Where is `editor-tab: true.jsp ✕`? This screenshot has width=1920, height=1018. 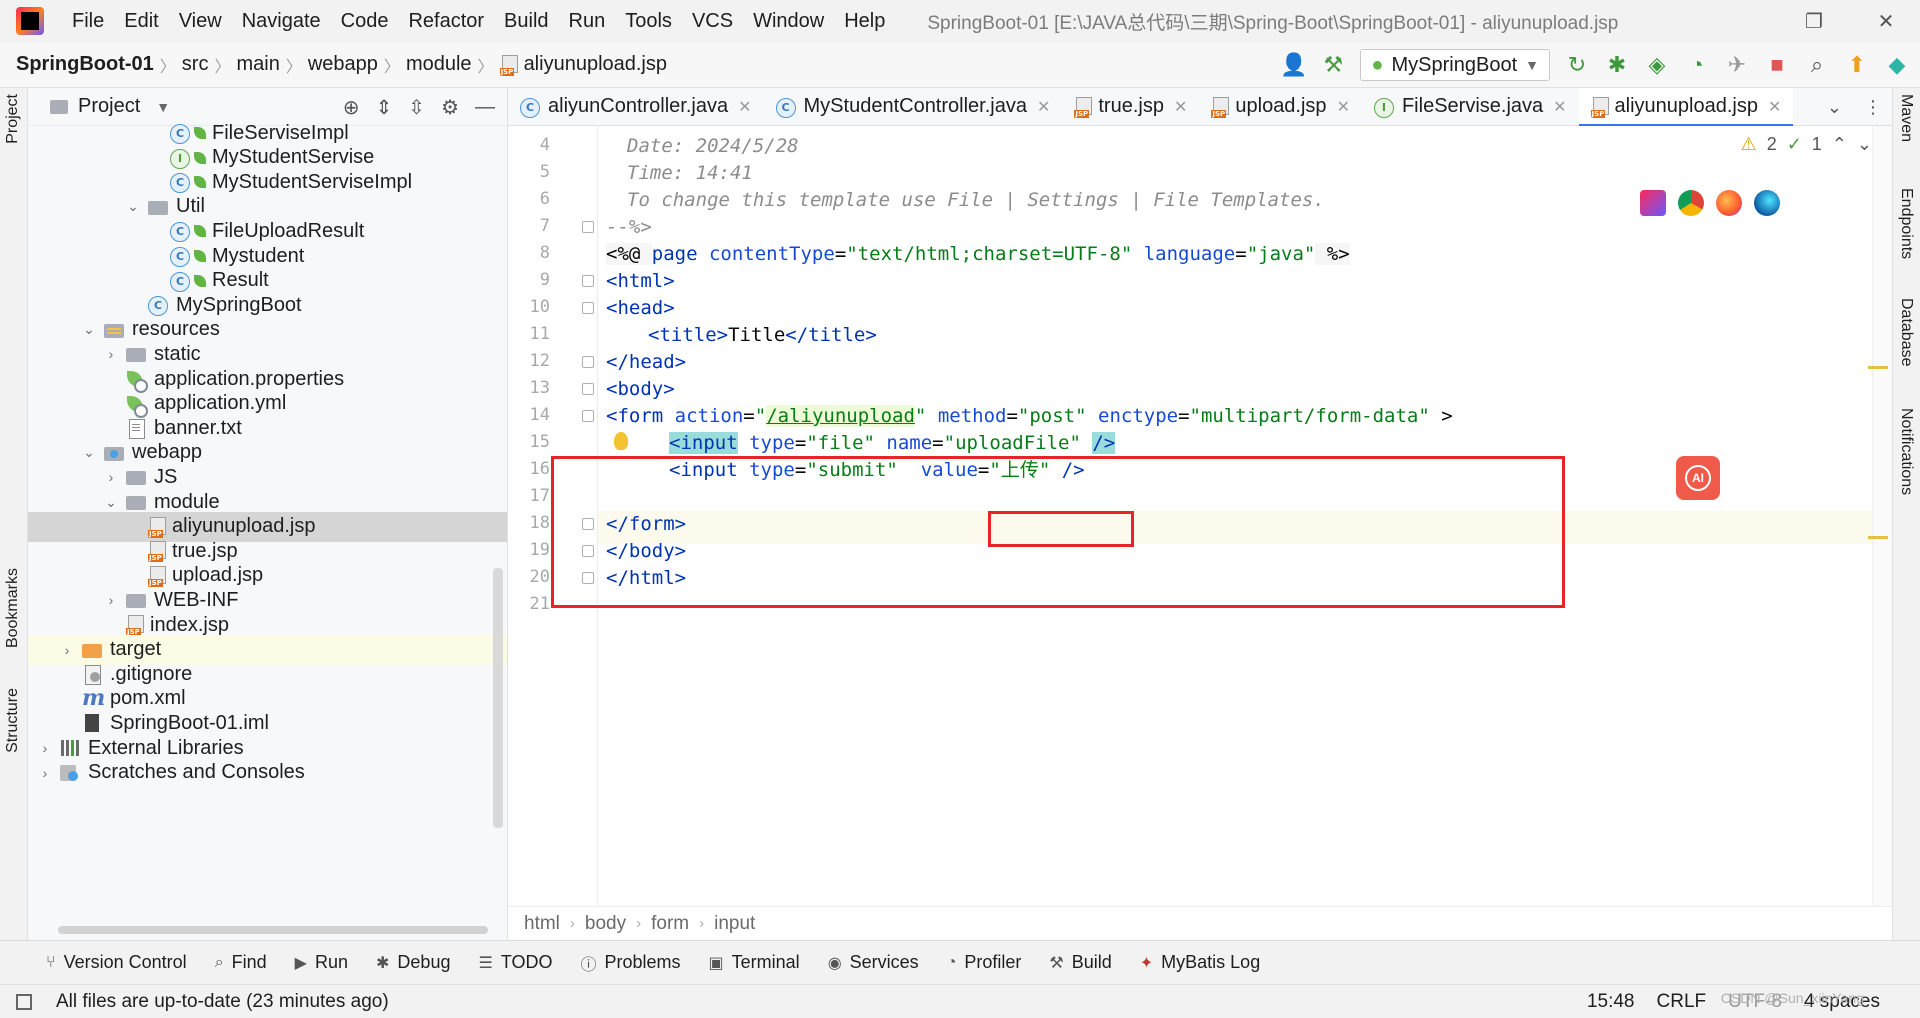
editor-tab: true.jsp ✕ is located at coordinates (1130, 107).